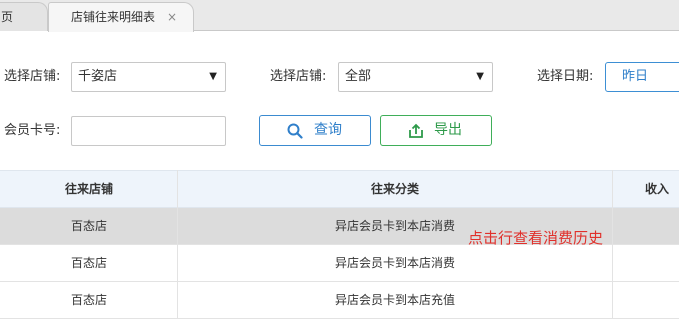  I want to click on column-header-store: 往来店铺, so click(89, 189).